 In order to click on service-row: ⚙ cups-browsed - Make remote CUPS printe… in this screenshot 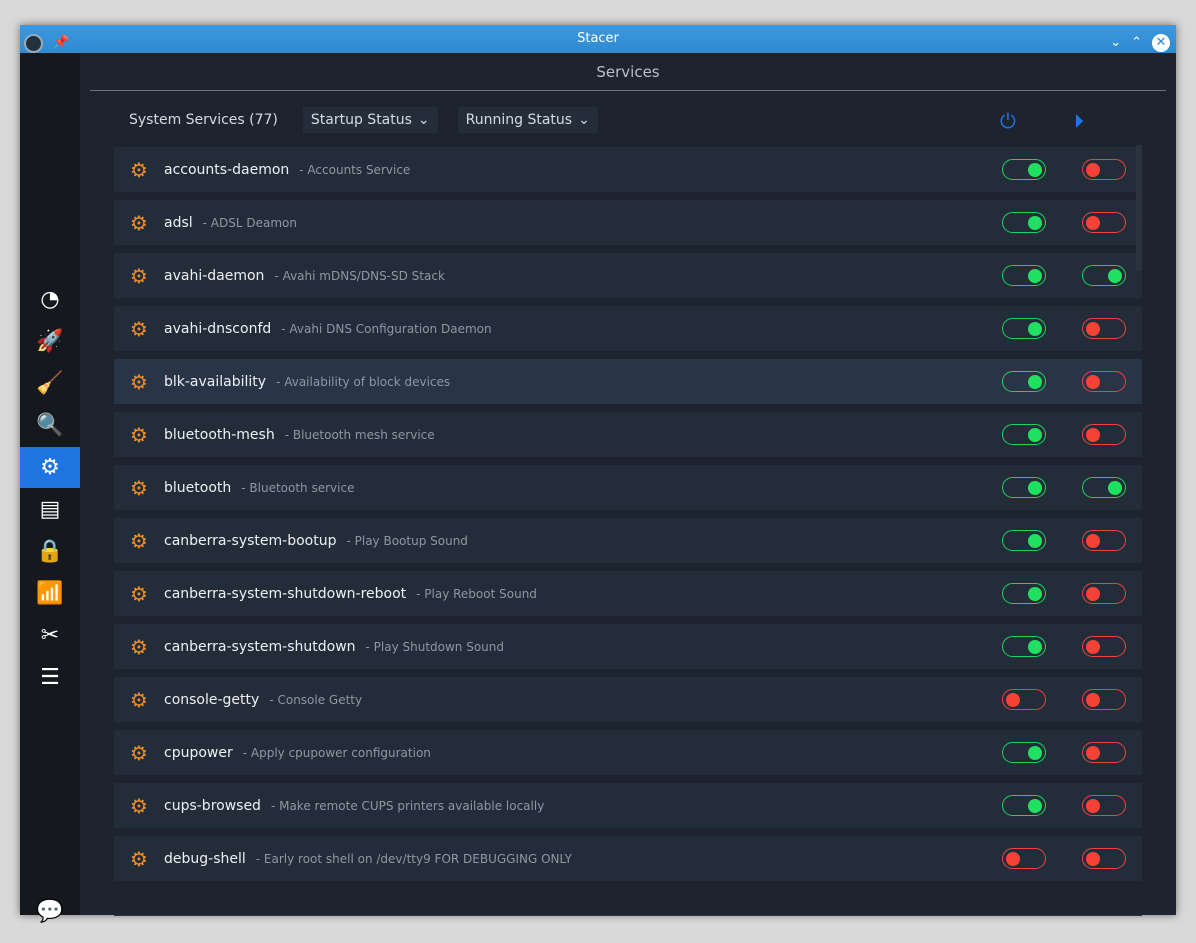, I will do `click(628, 805)`.